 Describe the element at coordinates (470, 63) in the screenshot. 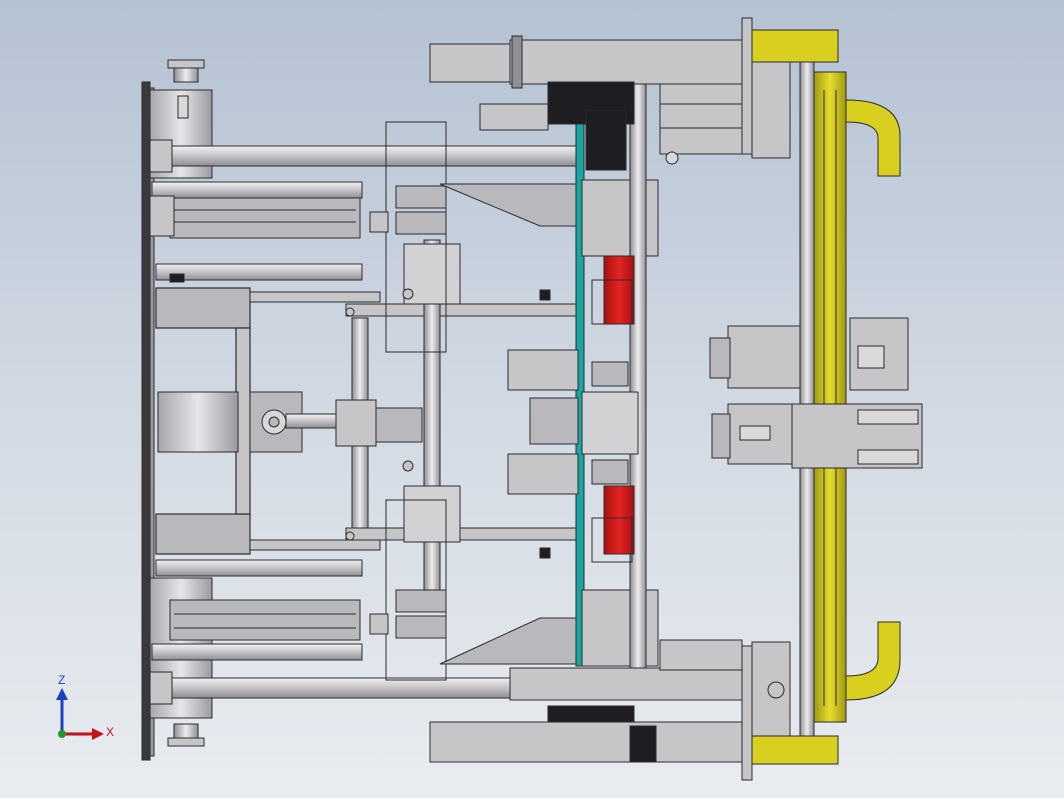

I see `top-motor-plate` at that location.